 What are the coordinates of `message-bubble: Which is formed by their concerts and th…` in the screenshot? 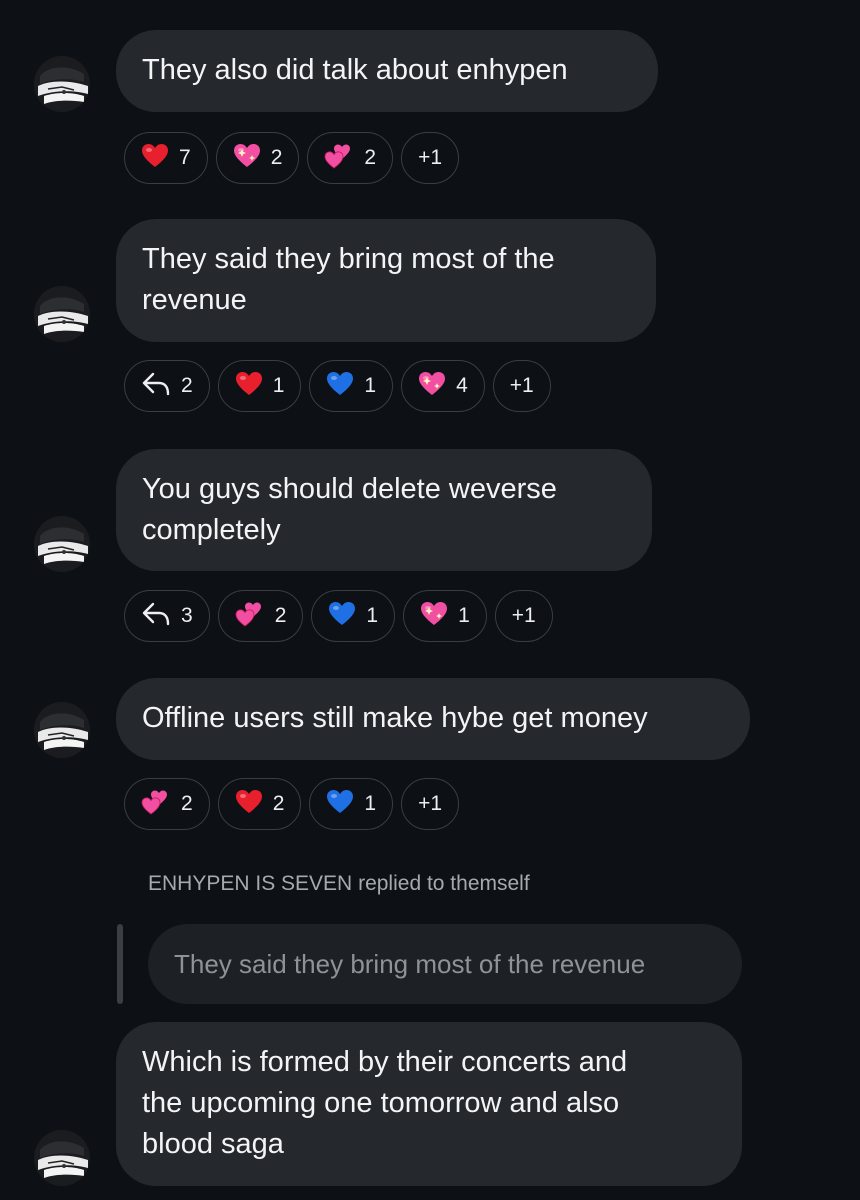 It's located at (429, 1104).